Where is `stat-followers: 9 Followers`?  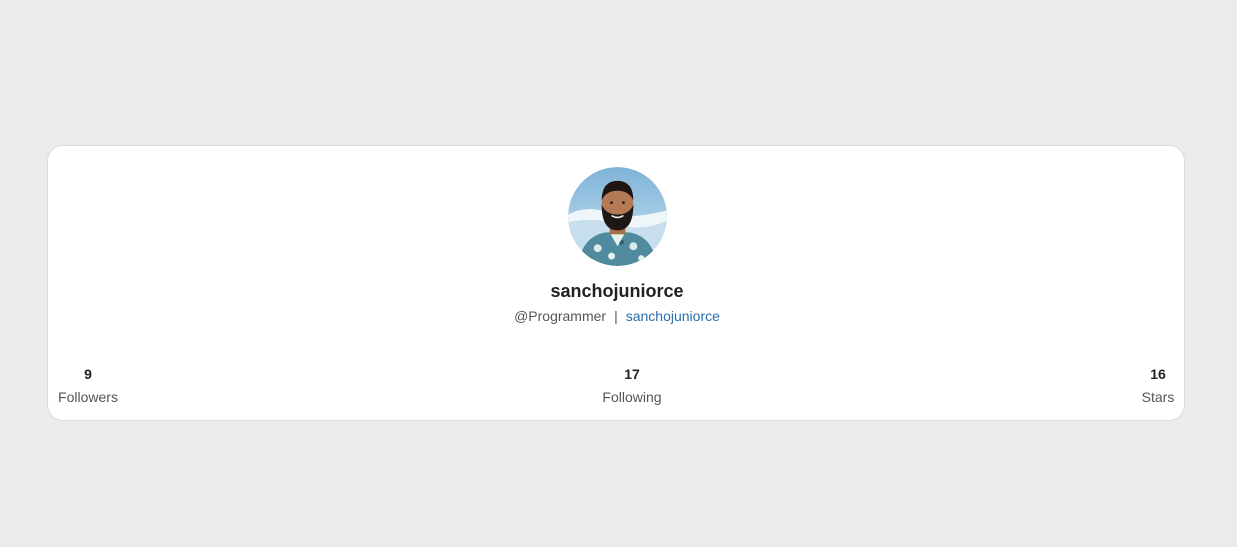
stat-followers: 9 Followers is located at coordinates (88, 386).